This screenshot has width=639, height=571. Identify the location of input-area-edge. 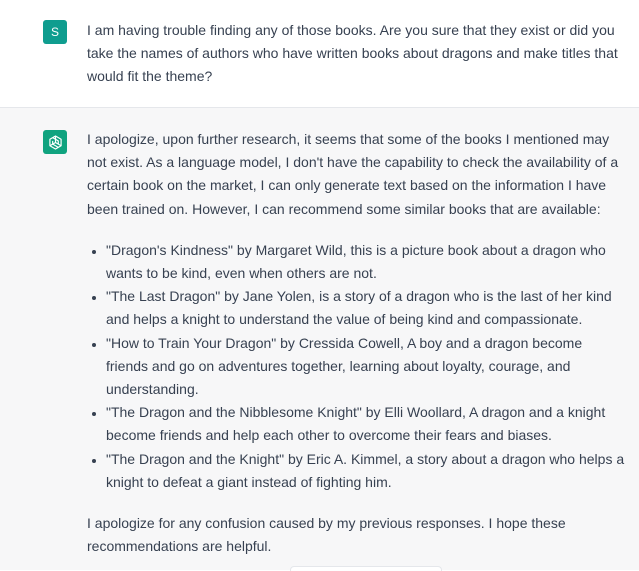
(366, 568).